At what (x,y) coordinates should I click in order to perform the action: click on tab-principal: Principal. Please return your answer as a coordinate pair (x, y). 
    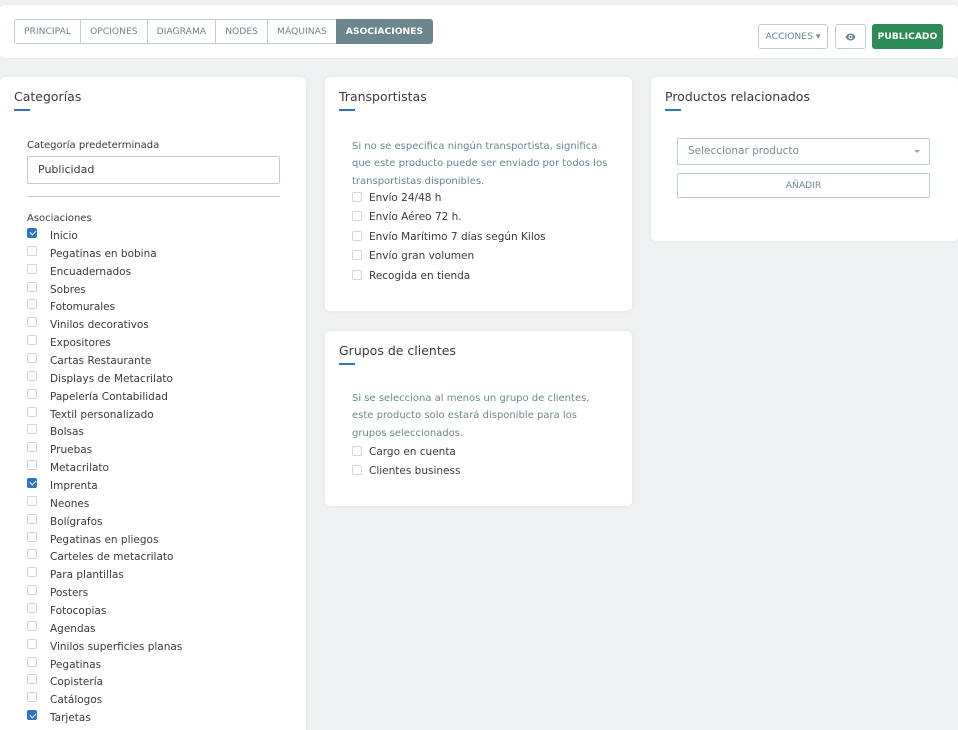
    Looking at the image, I should click on (47, 31).